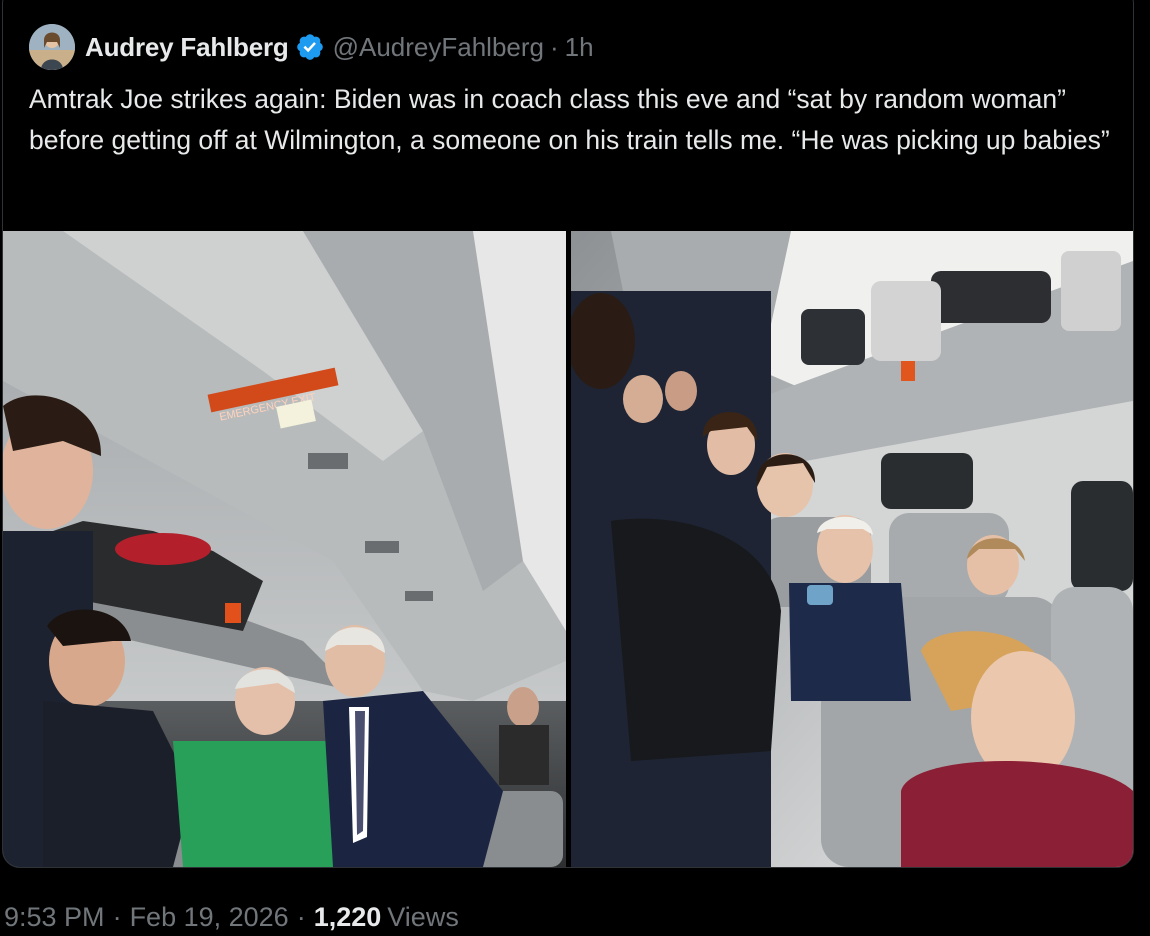  What do you see at coordinates (438, 47) in the screenshot?
I see `author-handle: @AudreyFahlberg` at bounding box center [438, 47].